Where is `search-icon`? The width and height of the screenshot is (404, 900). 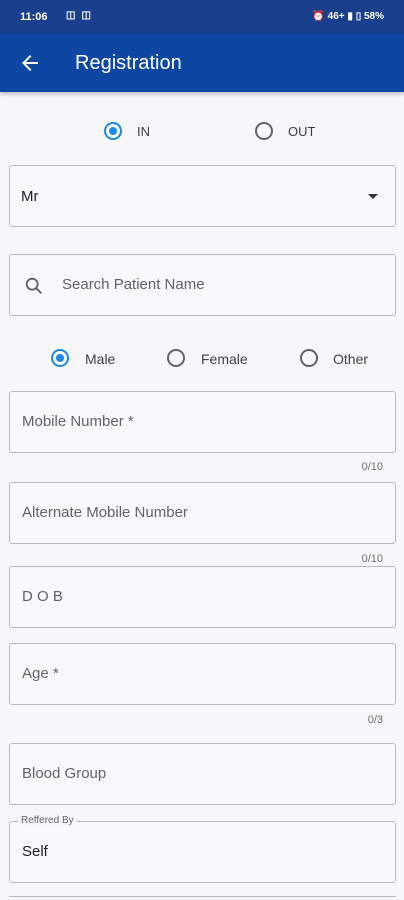 search-icon is located at coordinates (33, 285).